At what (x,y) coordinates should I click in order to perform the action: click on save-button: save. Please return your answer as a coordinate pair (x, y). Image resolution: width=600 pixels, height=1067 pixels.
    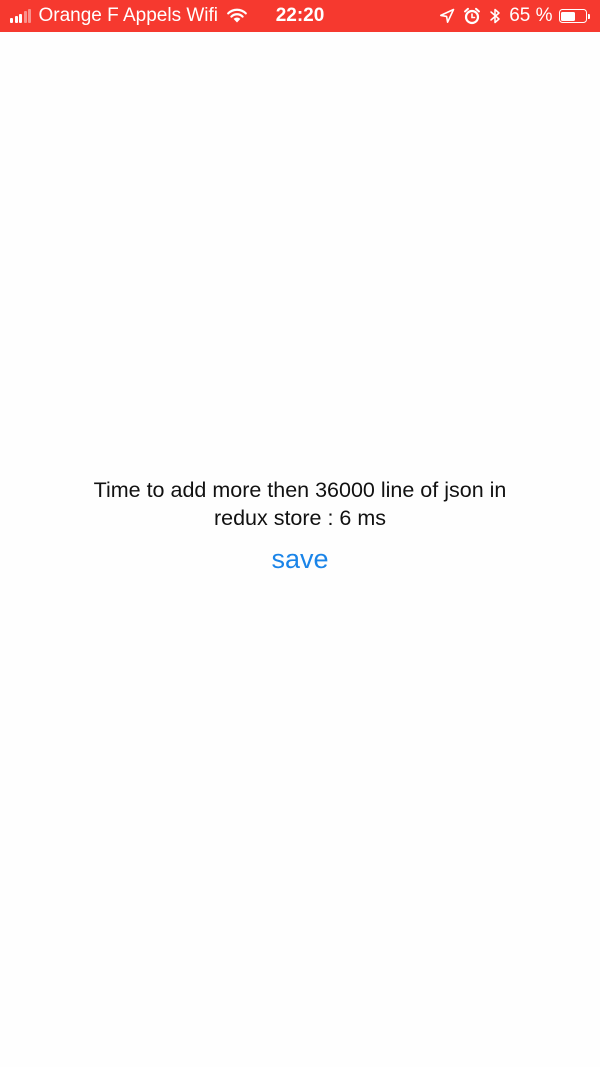
    Looking at the image, I should click on (299, 559).